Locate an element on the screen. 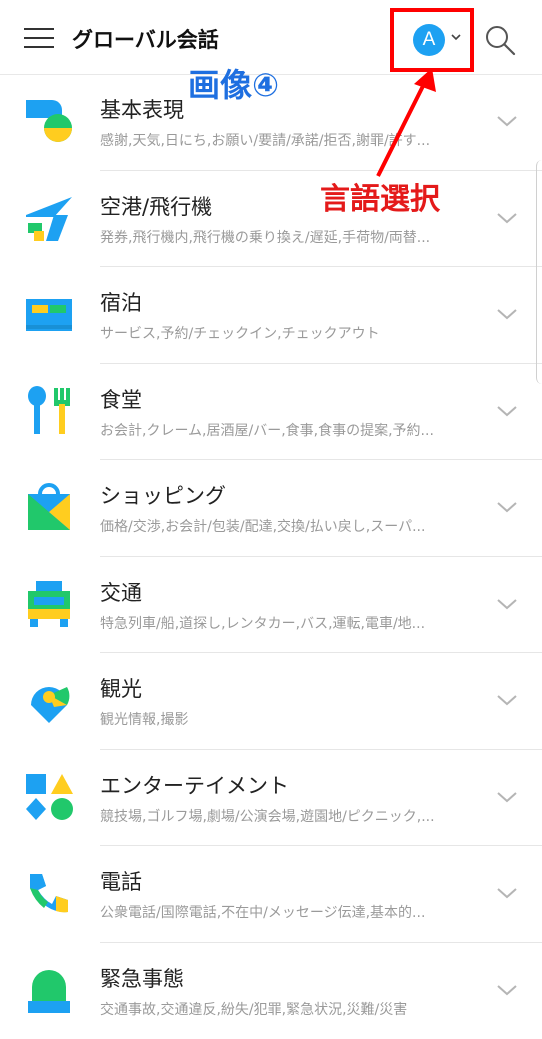 Image resolution: width=542 pixels, height=1039 pixels. category-title: 食堂 is located at coordinates (121, 399).